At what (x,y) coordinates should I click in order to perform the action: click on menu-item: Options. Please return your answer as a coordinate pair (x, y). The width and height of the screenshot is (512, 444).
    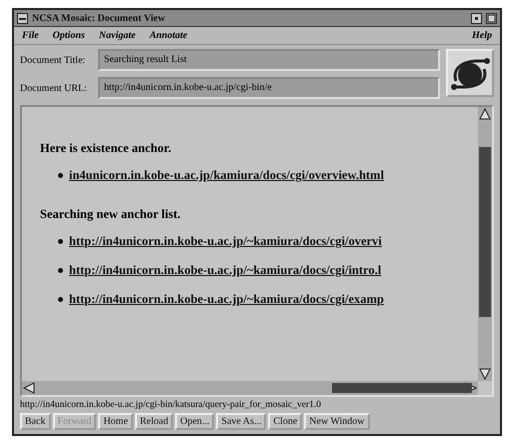
    Looking at the image, I should click on (68, 35).